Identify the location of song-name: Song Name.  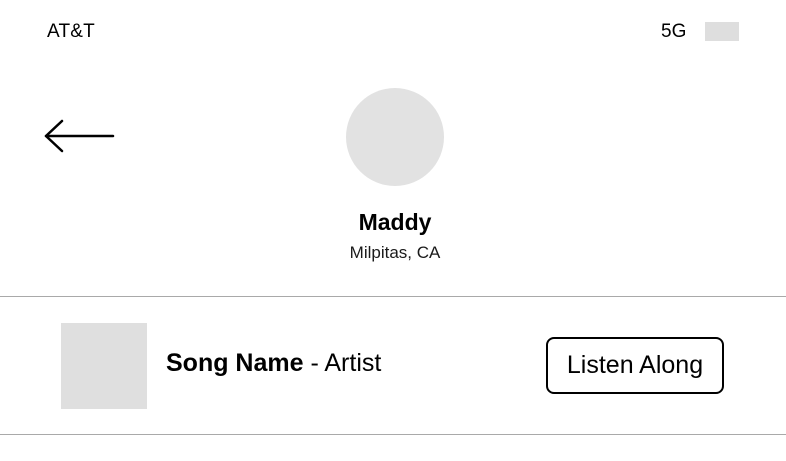
(235, 363).